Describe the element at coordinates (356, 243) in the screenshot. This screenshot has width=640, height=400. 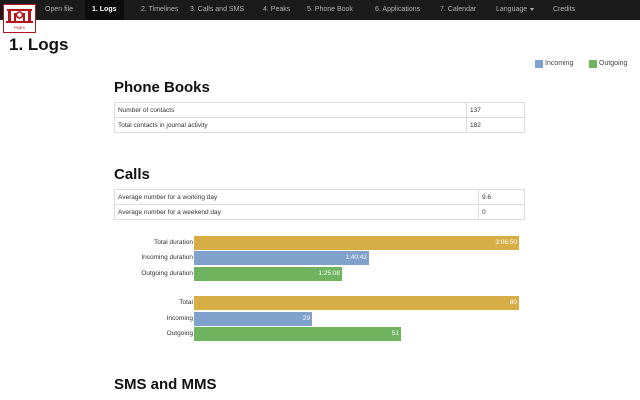
I see `bar-total-duration: 3:06:50` at that location.